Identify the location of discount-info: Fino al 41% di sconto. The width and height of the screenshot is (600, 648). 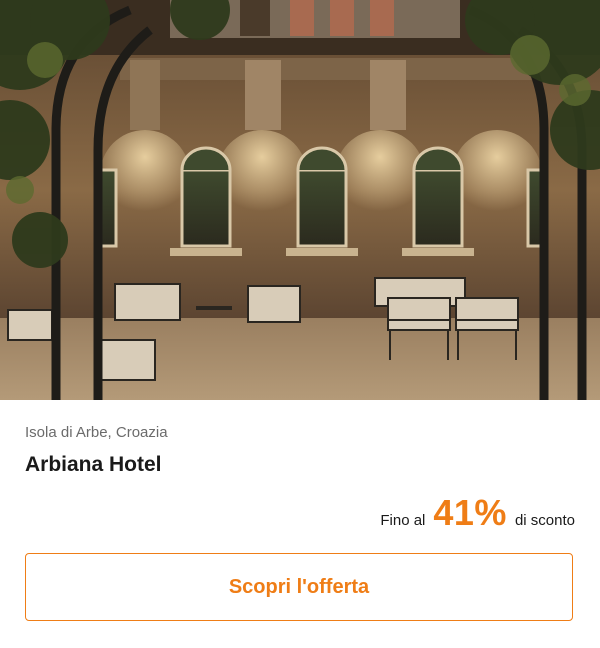
(477, 513).